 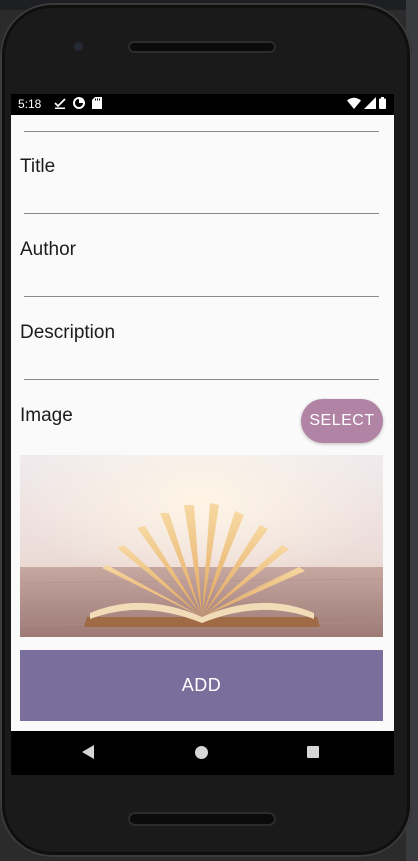 I want to click on home-icon, so click(x=201, y=752).